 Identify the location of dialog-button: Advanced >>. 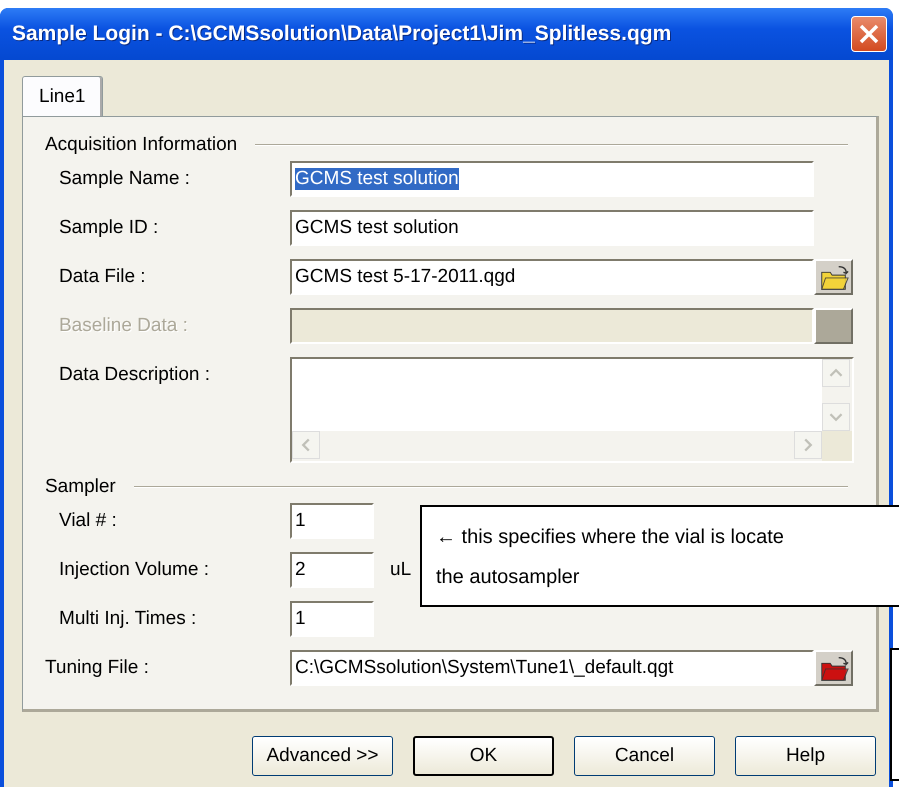
(322, 756).